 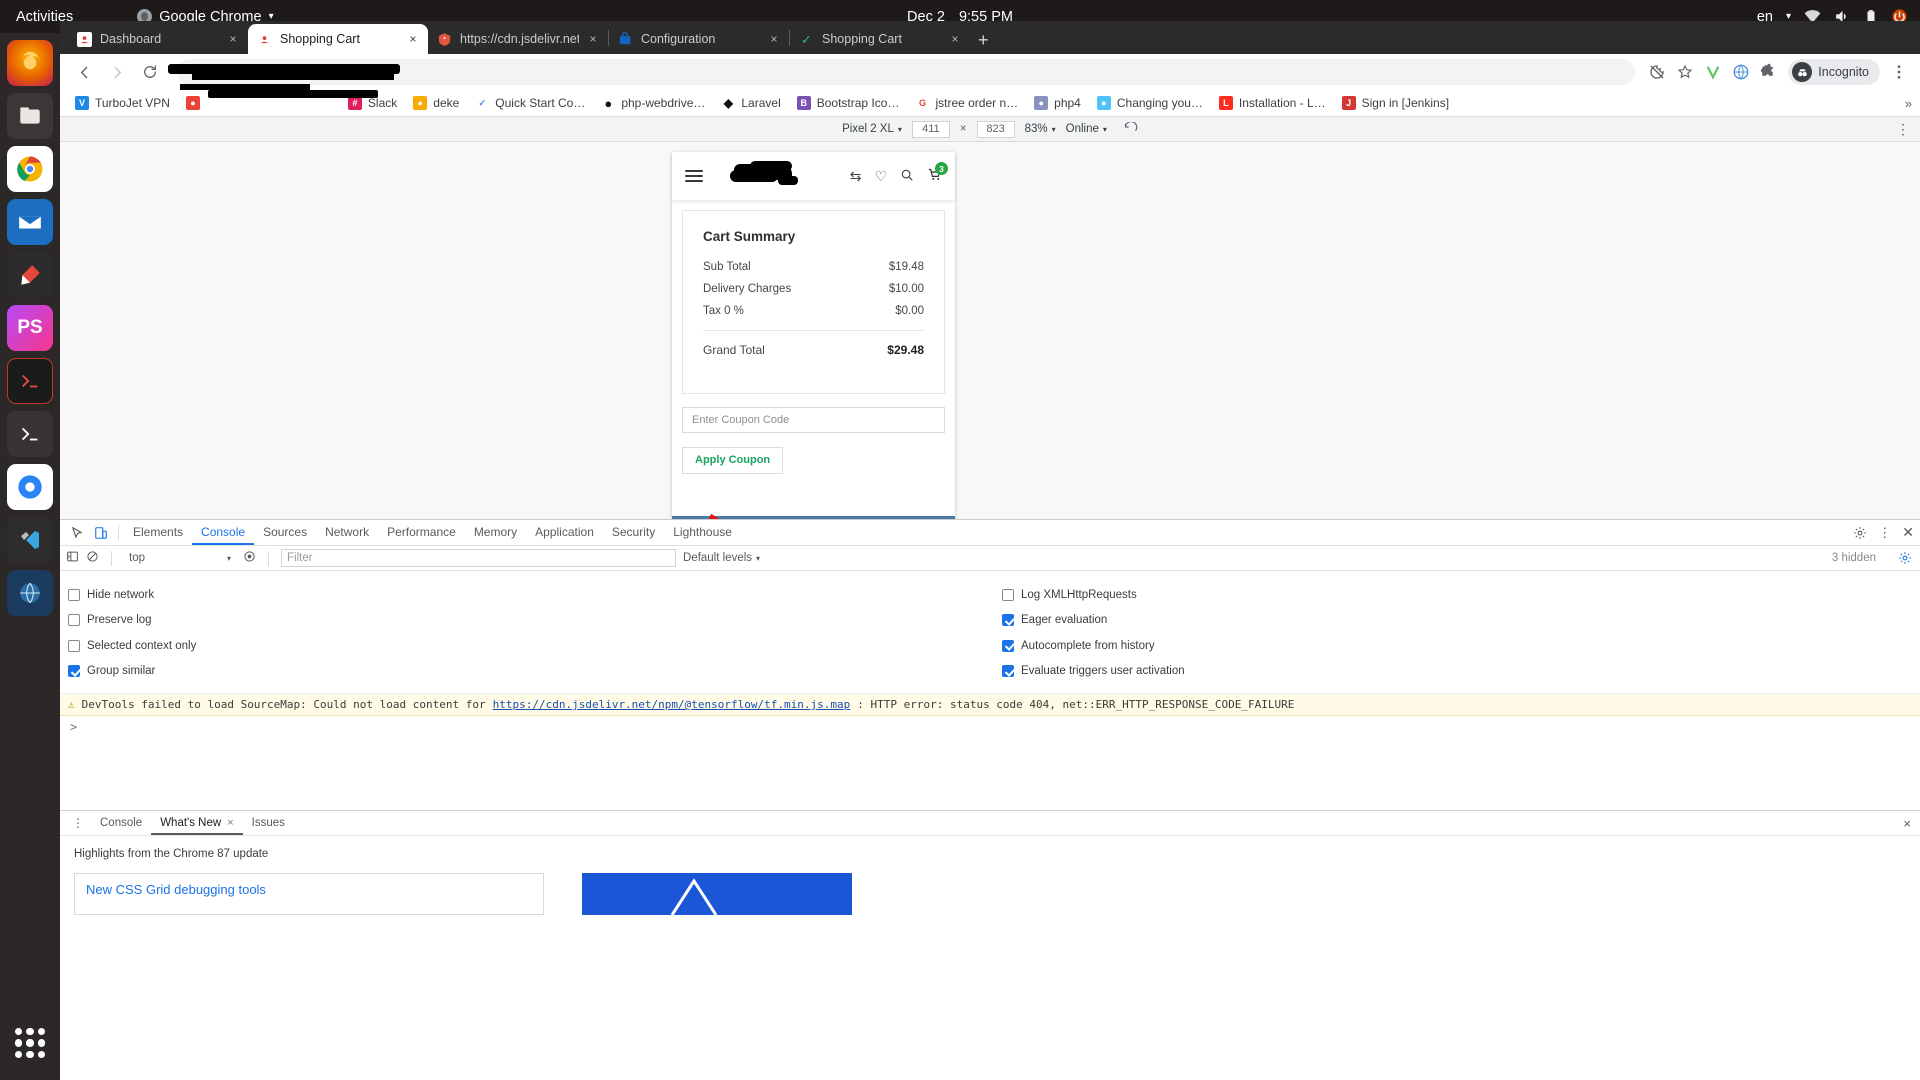 I want to click on inspect-element-icon, so click(x=77, y=533).